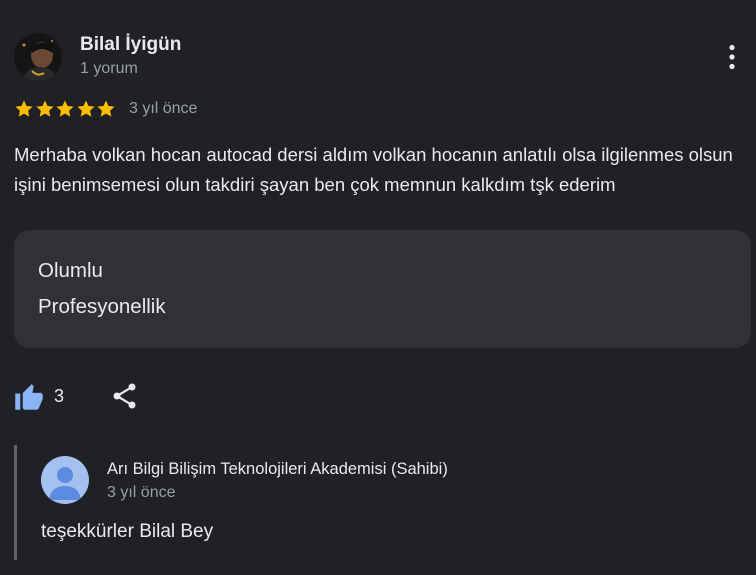  I want to click on reviewer-avatar, so click(38, 57).